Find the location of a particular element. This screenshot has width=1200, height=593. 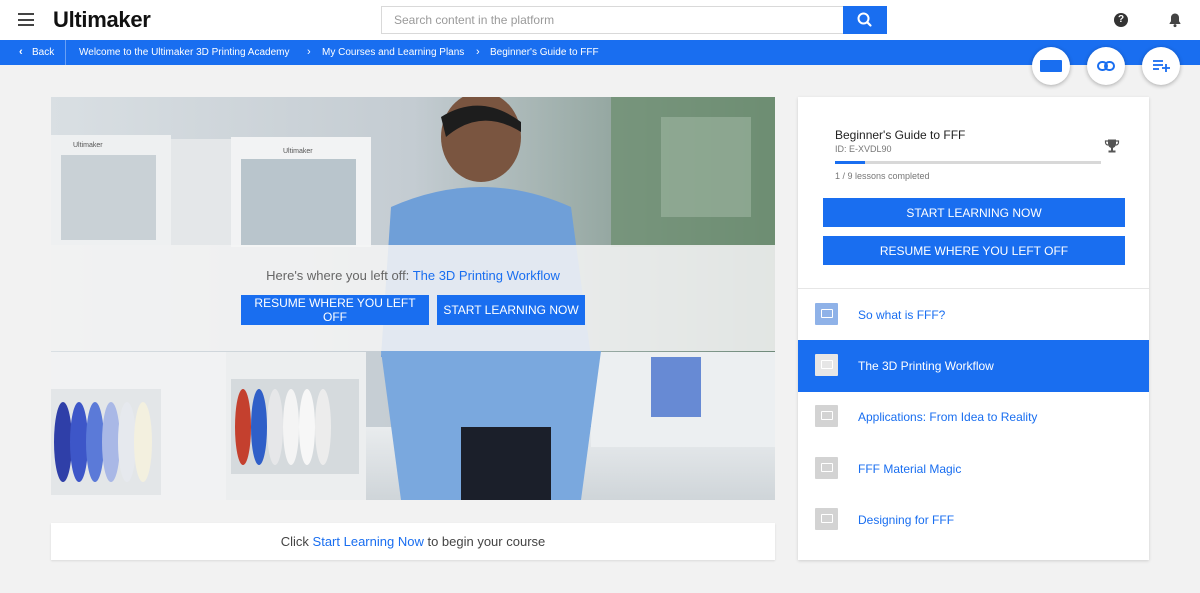

hint-prefix: Click is located at coordinates (294, 541).